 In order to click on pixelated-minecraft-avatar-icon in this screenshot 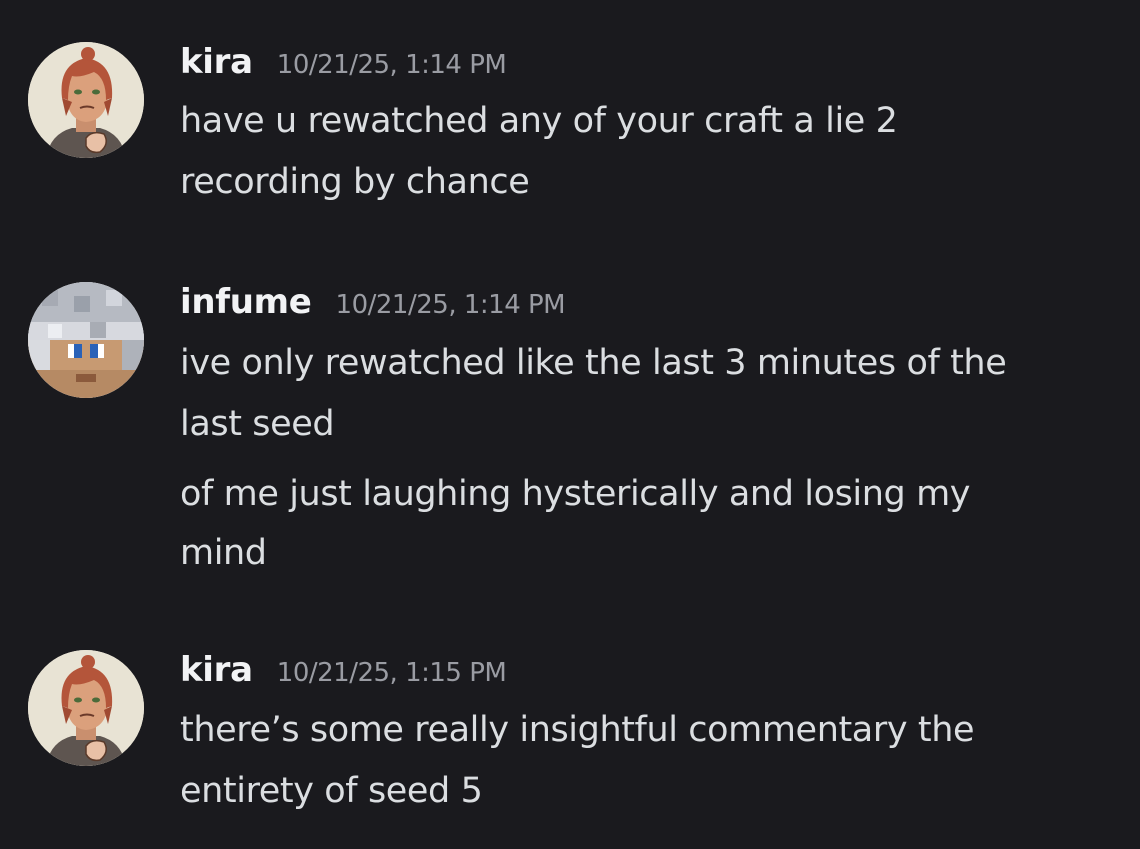, I will do `click(86, 340)`.